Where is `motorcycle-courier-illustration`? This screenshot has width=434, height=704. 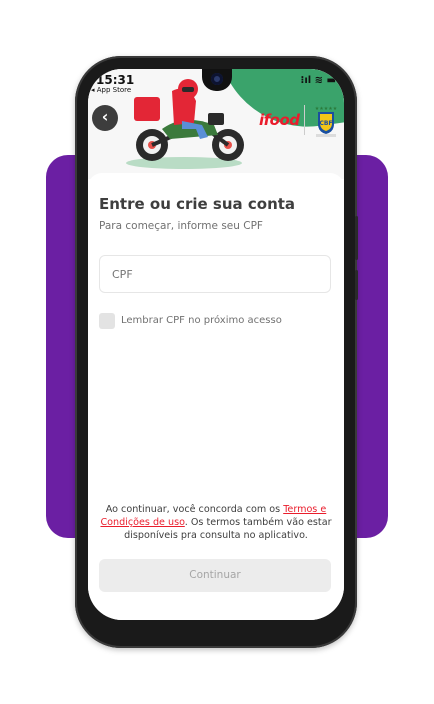
motorcycle-courier-illustration is located at coordinates (185, 124).